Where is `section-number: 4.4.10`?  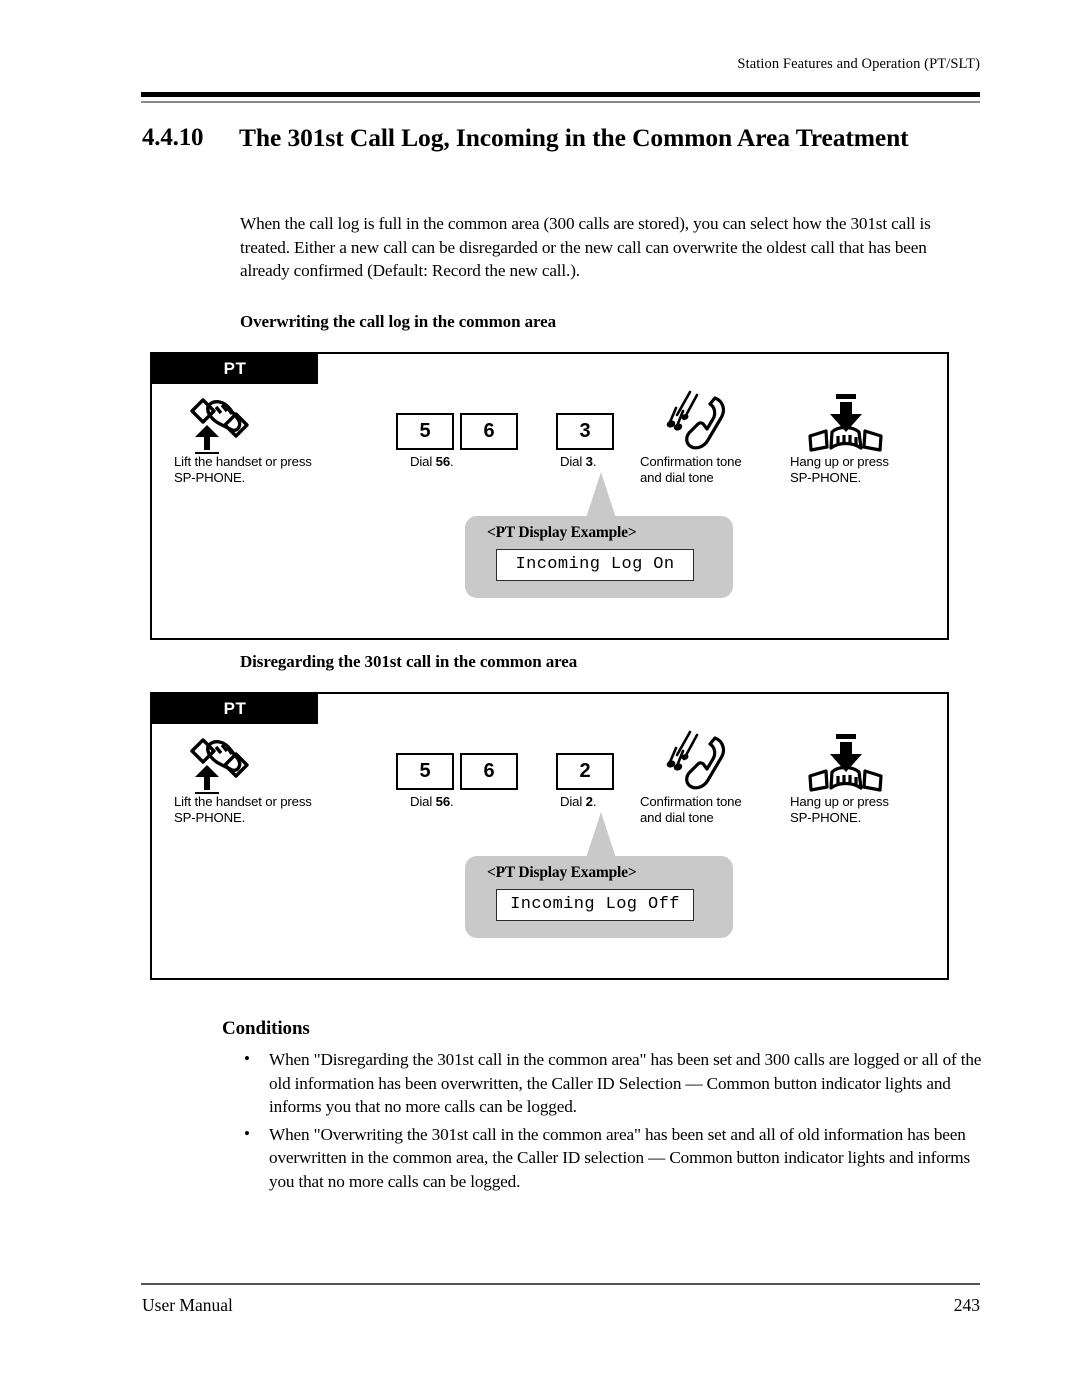 section-number: 4.4.10 is located at coordinates (173, 137).